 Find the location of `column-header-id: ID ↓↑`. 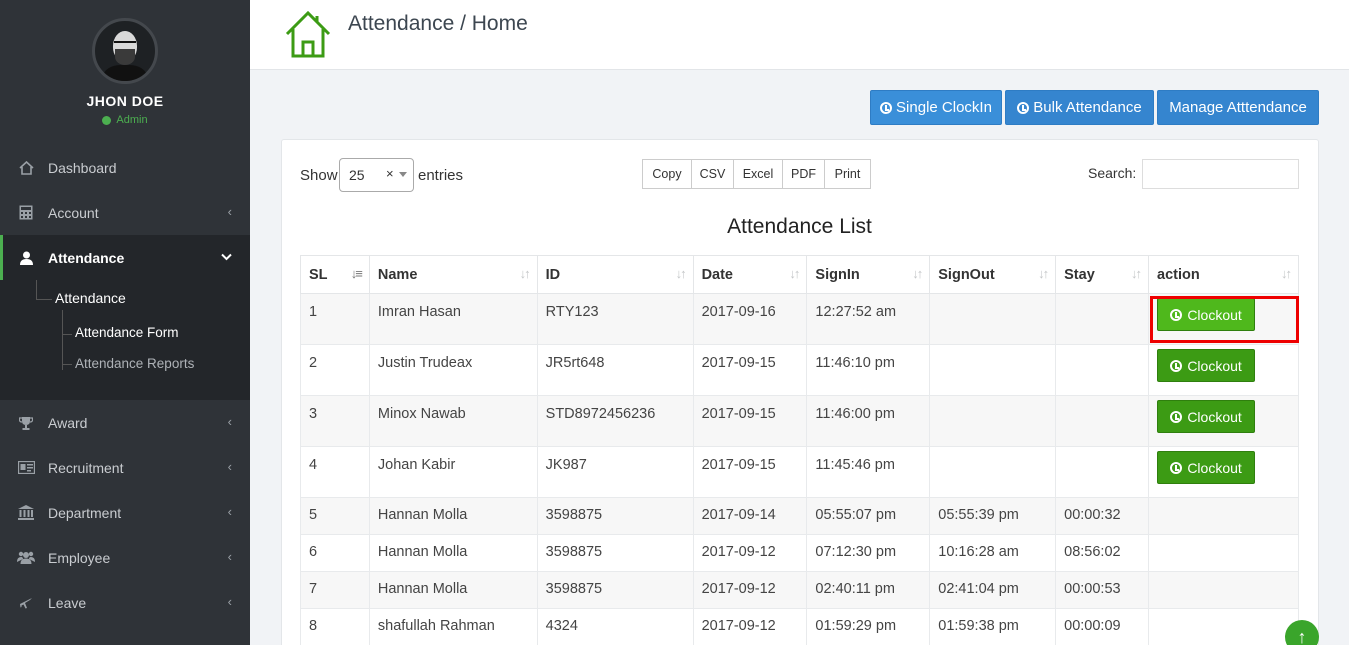

column-header-id: ID ↓↑ is located at coordinates (615, 274).